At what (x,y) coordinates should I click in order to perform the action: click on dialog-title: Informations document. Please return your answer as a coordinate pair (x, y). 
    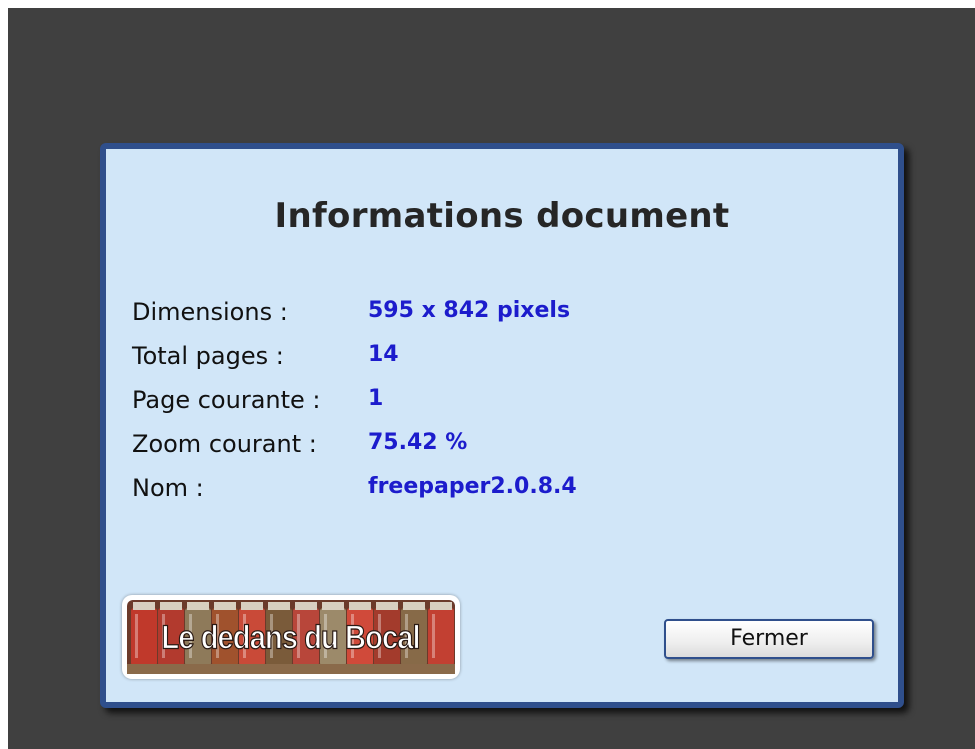
    Looking at the image, I should click on (502, 216).